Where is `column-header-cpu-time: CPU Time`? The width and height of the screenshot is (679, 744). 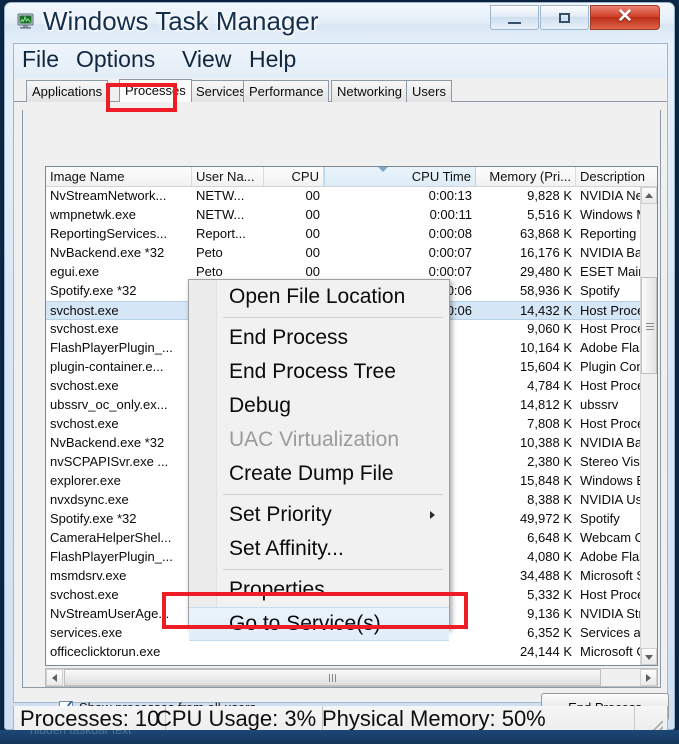 column-header-cpu-time: CPU Time is located at coordinates (400, 176).